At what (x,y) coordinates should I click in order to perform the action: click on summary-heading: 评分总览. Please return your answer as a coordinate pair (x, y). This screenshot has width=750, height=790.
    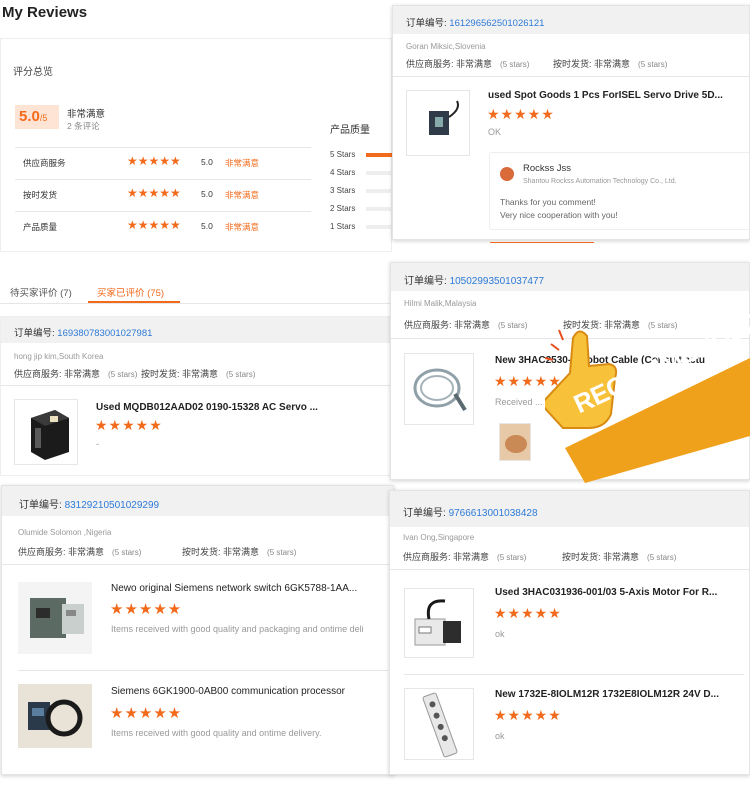
    Looking at the image, I should click on (33, 72).